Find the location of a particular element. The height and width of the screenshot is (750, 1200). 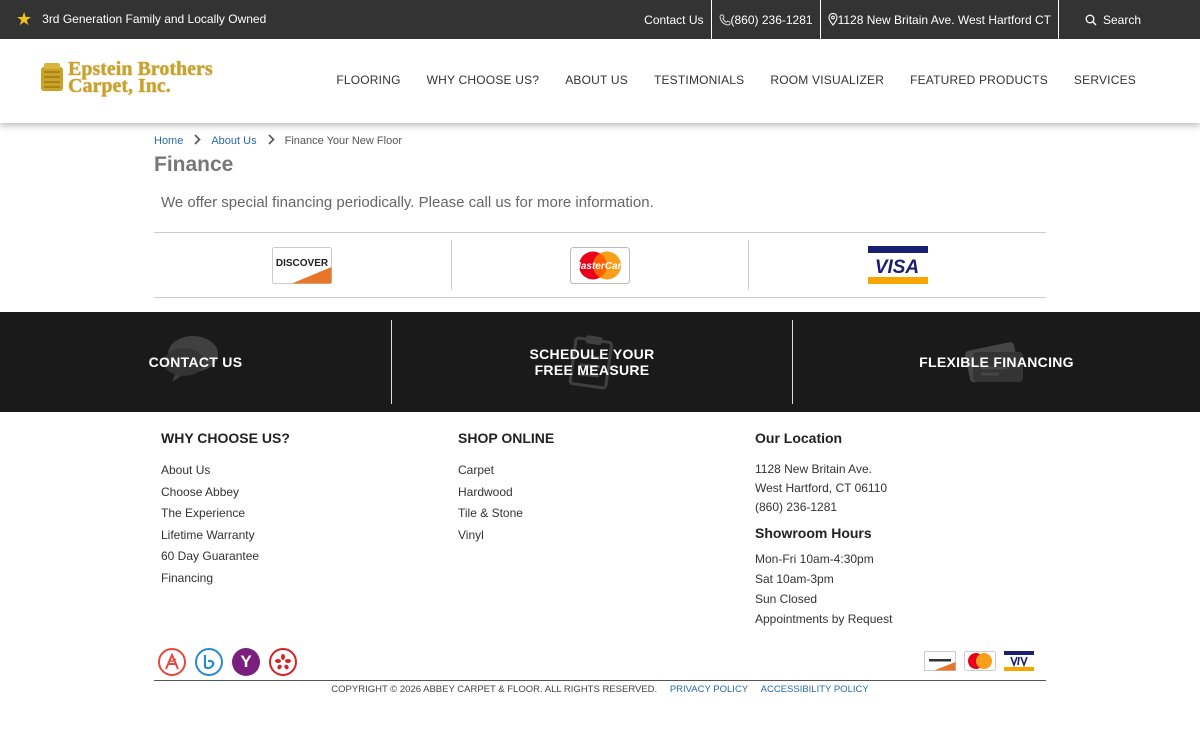

mastercard-mini-icon is located at coordinates (980, 661).